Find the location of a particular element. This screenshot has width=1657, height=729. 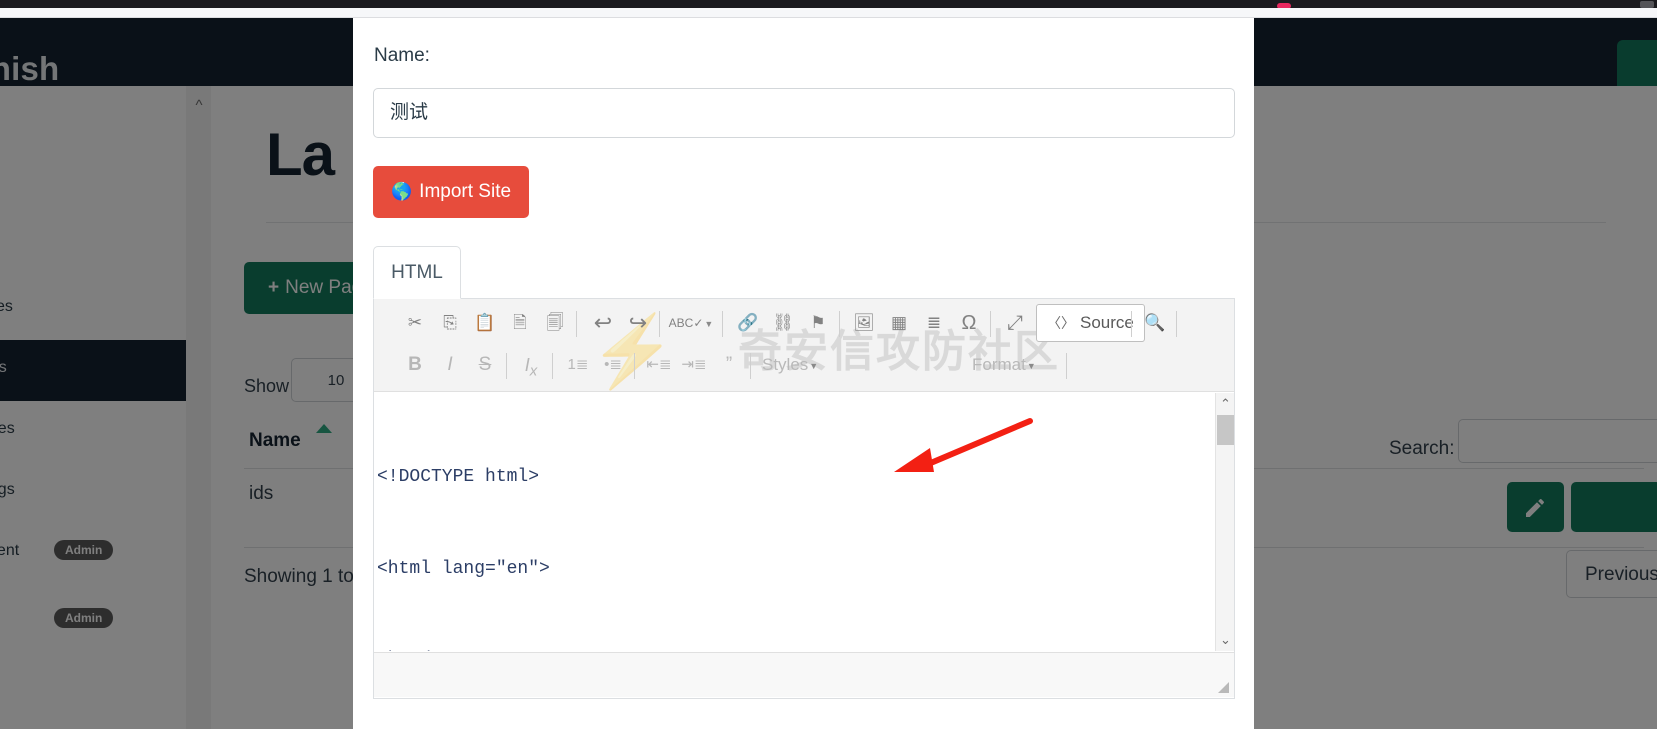

remove-format-icon: Ix is located at coordinates (531, 365).